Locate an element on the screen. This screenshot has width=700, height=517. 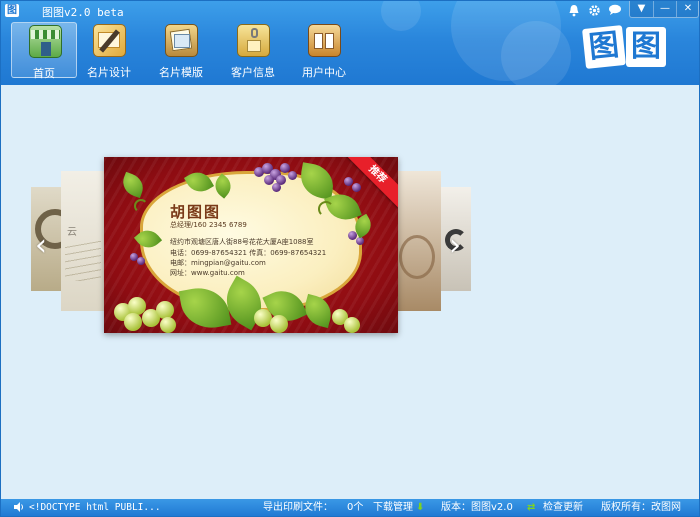
carousel-card: 云 is located at coordinates (83, 241).